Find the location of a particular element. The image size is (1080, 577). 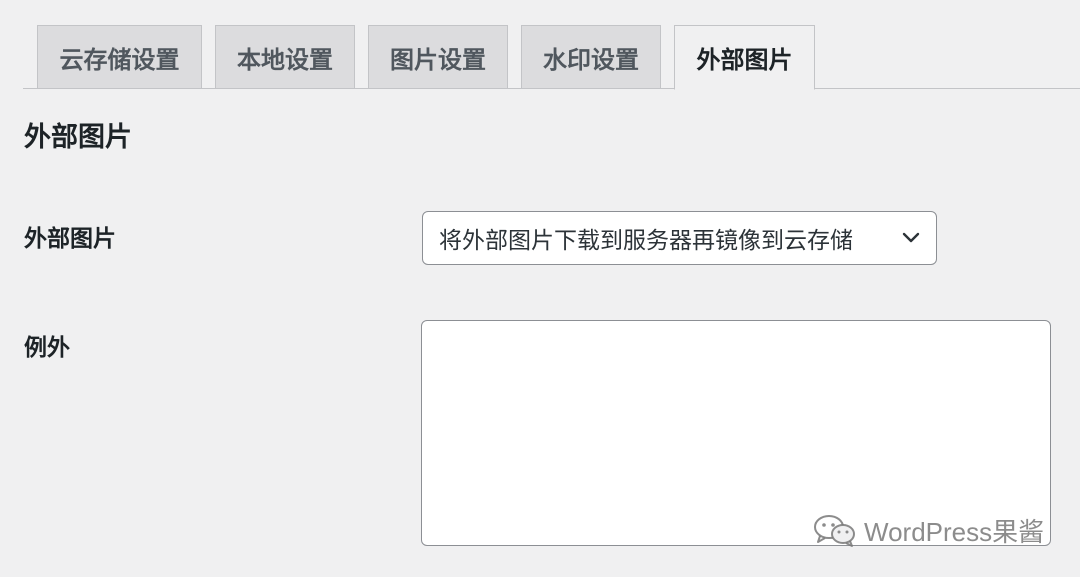

exceptions-label: 例外 is located at coordinates (47, 348).